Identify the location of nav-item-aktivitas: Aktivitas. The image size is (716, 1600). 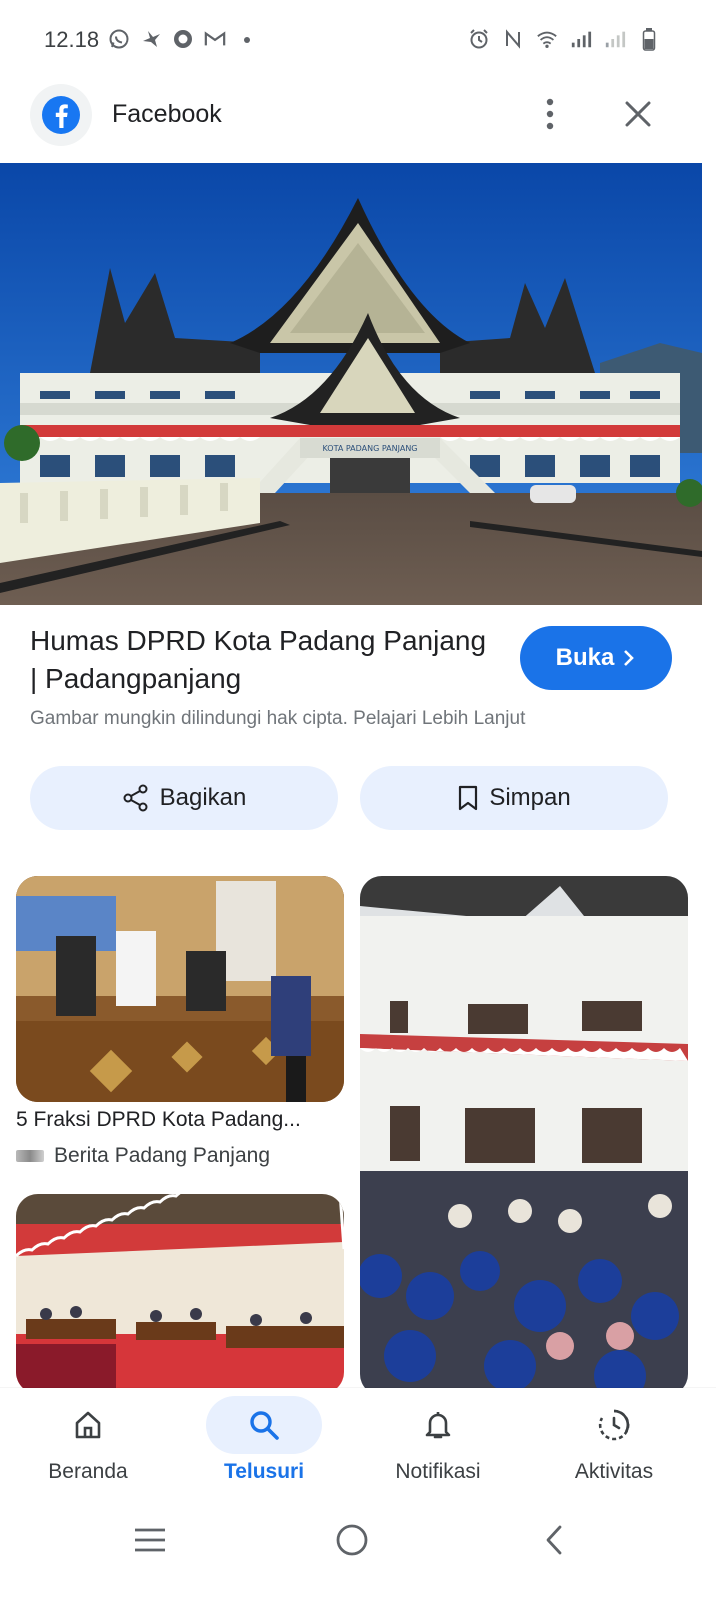
(614, 1444).